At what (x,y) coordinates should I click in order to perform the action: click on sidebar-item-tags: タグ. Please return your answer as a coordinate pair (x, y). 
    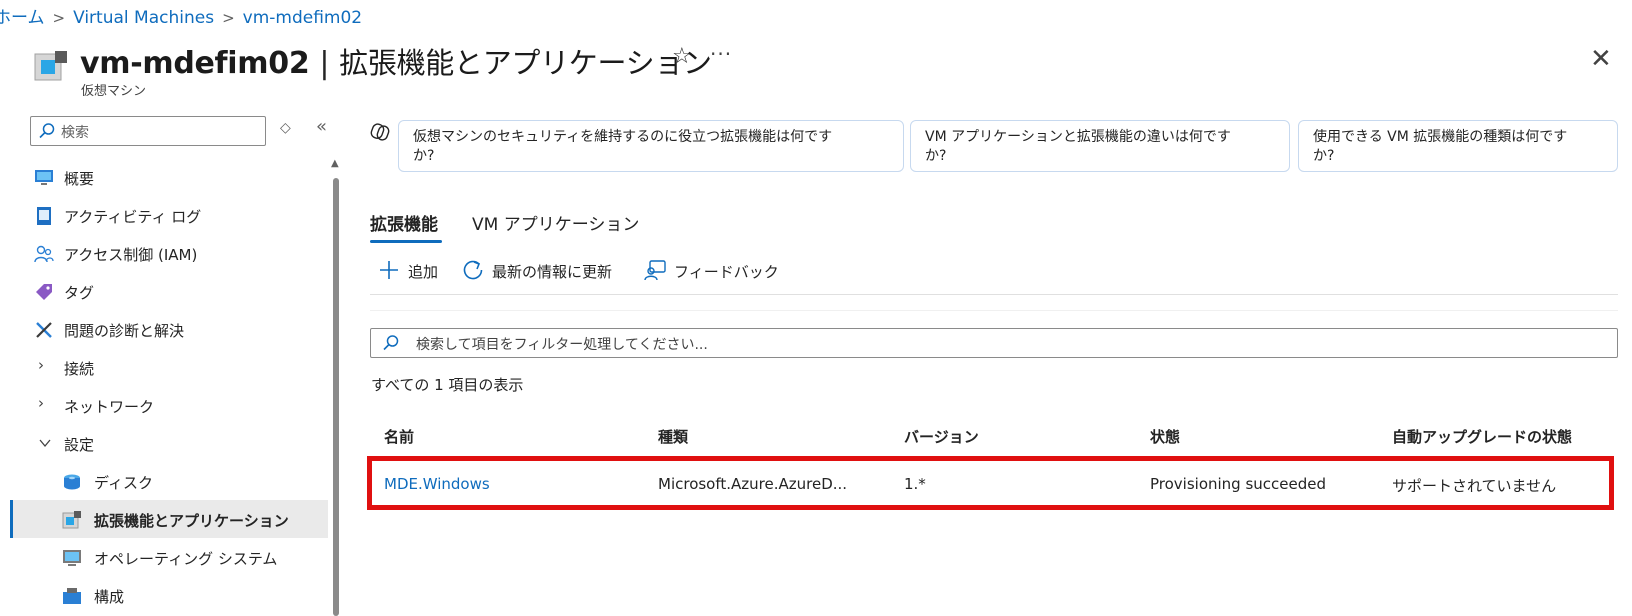
    Looking at the image, I should click on (169, 291).